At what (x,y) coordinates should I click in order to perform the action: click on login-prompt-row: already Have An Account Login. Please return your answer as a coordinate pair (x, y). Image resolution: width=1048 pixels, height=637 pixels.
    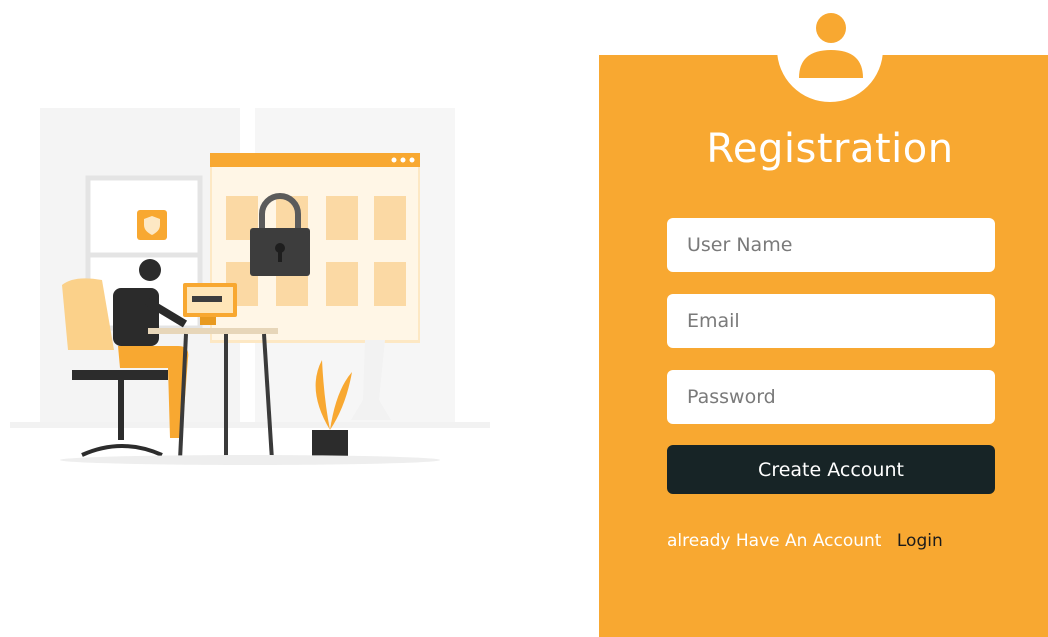
    Looking at the image, I should click on (805, 541).